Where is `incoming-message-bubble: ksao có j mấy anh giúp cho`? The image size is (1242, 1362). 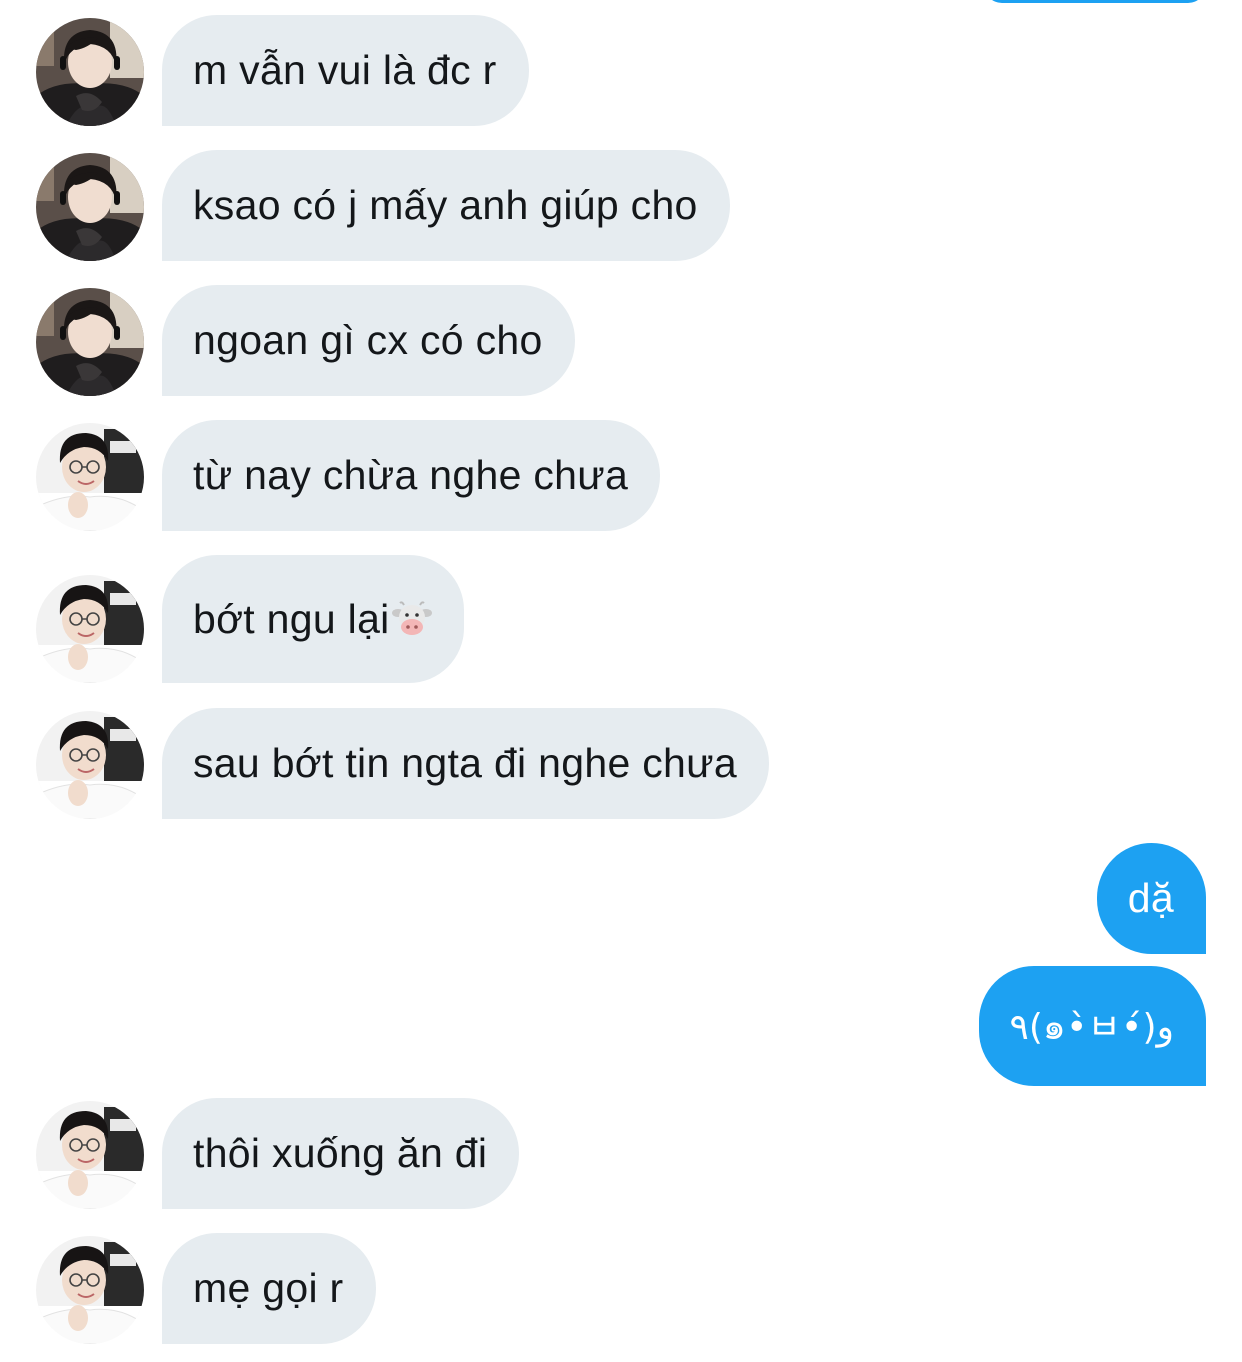
incoming-message-bubble: ksao có j mấy anh giúp cho is located at coordinates (446, 205).